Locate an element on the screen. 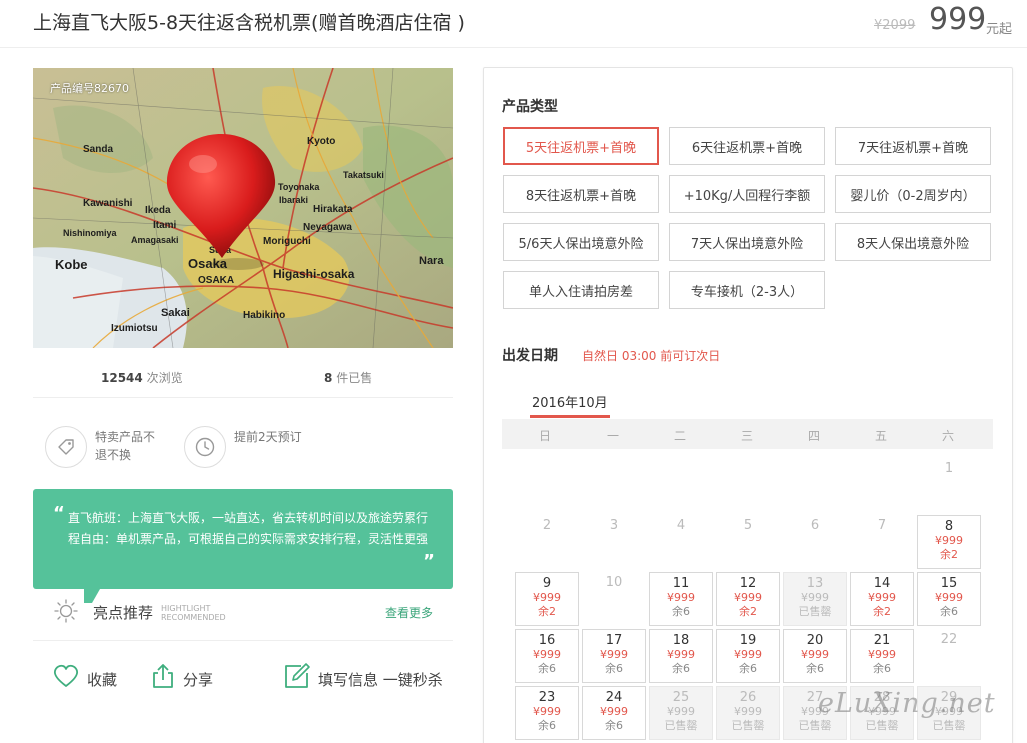 The width and height of the screenshot is (1027, 743). day-number: 12 is located at coordinates (748, 583).